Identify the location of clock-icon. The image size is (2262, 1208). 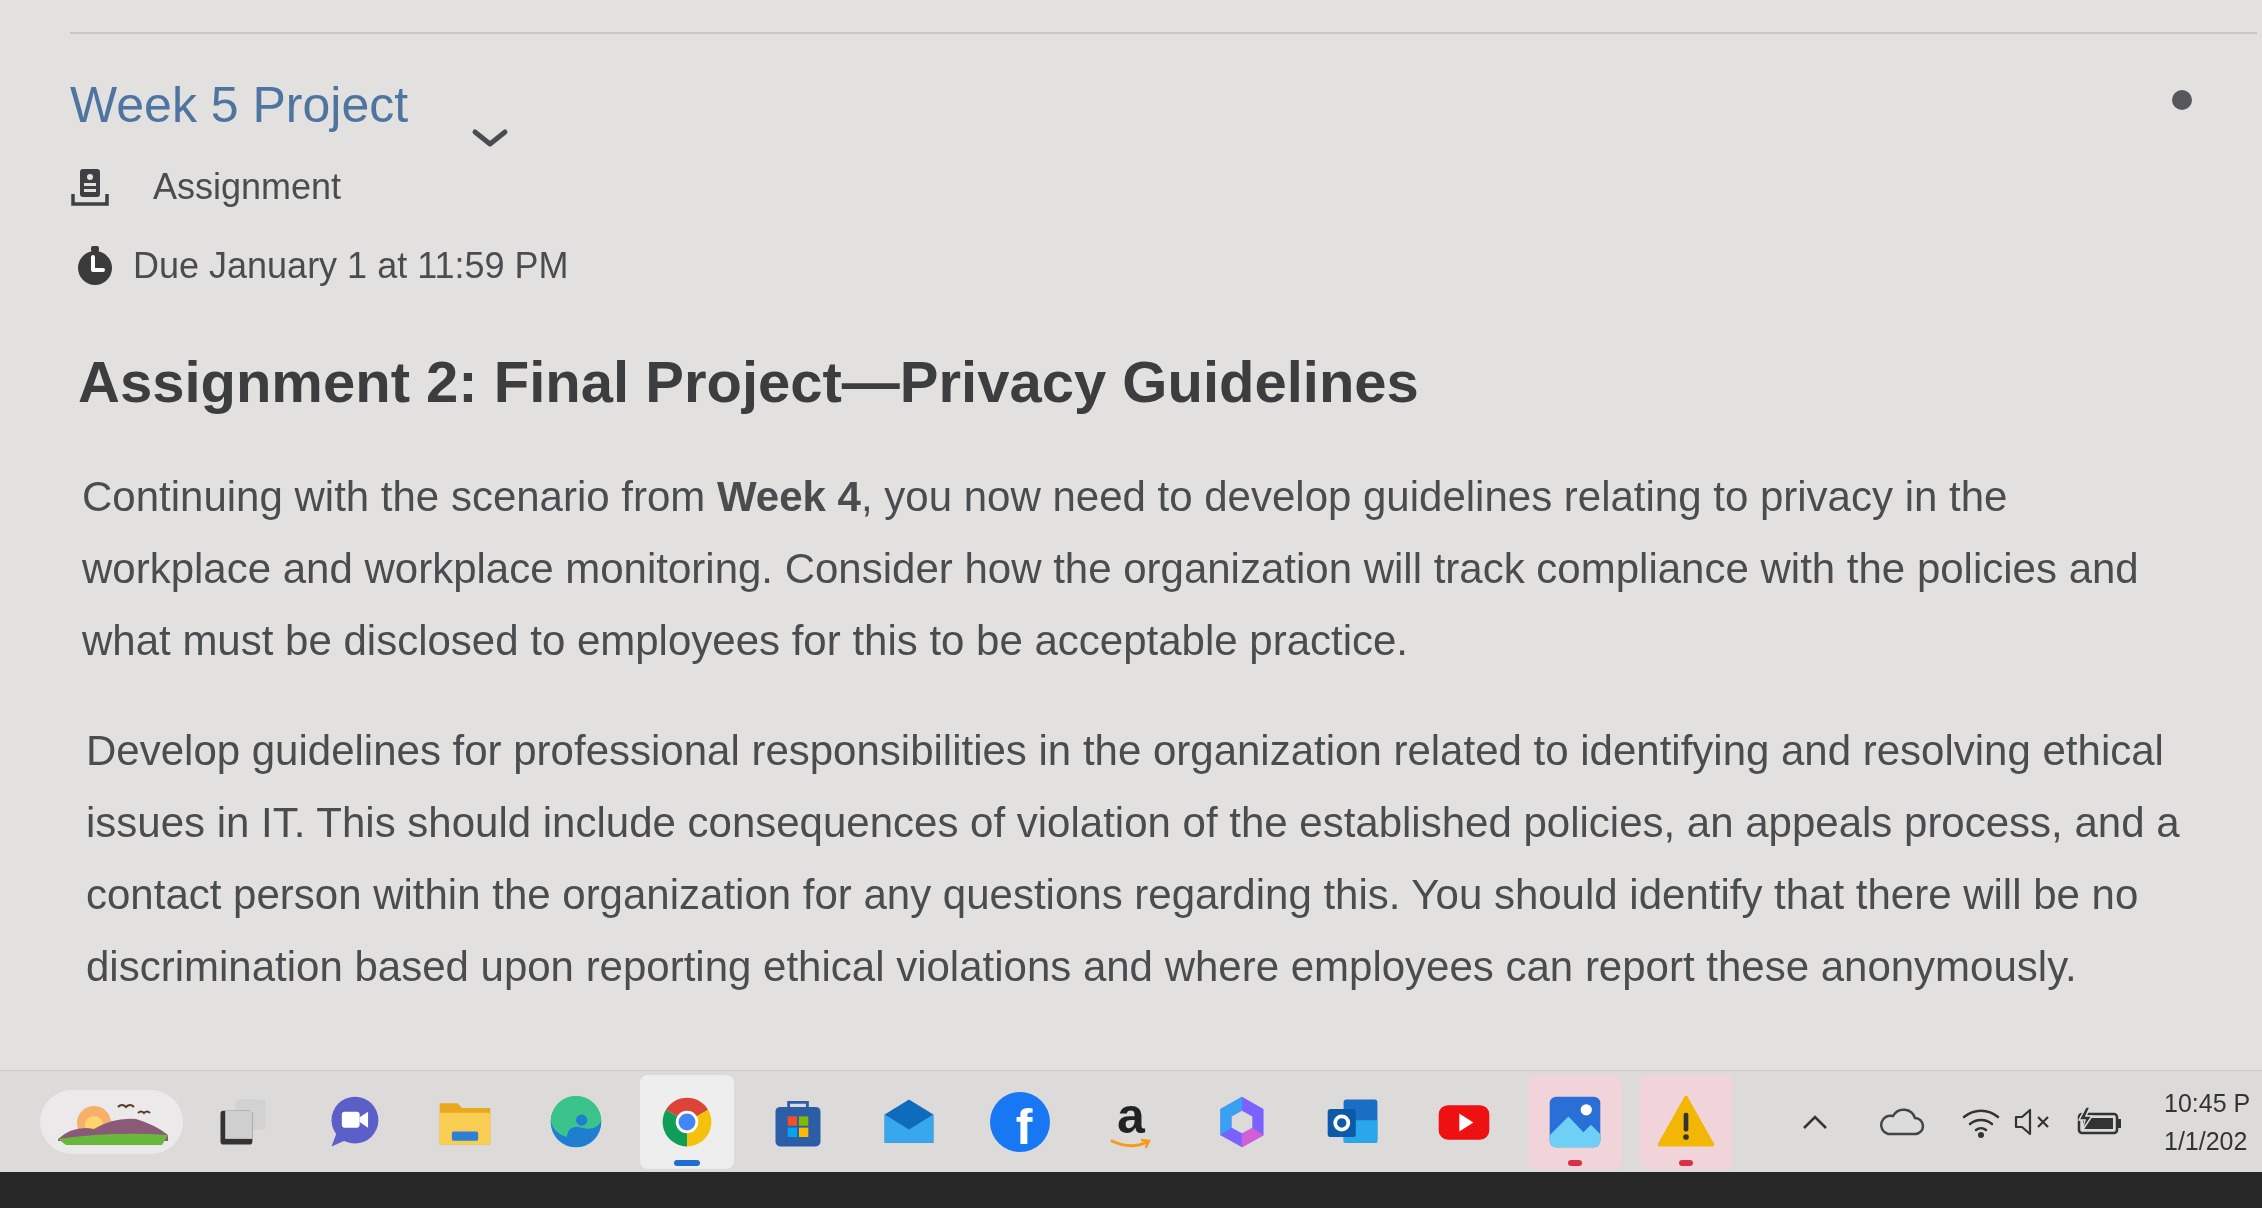
(95, 266).